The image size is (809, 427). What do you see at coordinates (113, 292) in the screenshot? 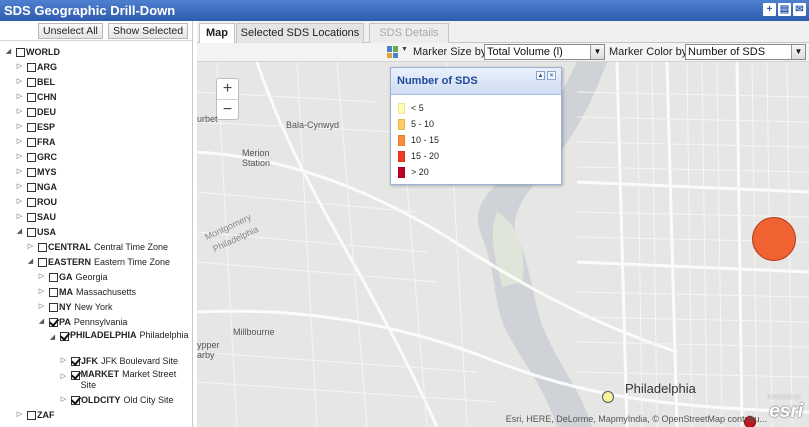
I see `tree-node: ▷ MA Massachusetts` at bounding box center [113, 292].